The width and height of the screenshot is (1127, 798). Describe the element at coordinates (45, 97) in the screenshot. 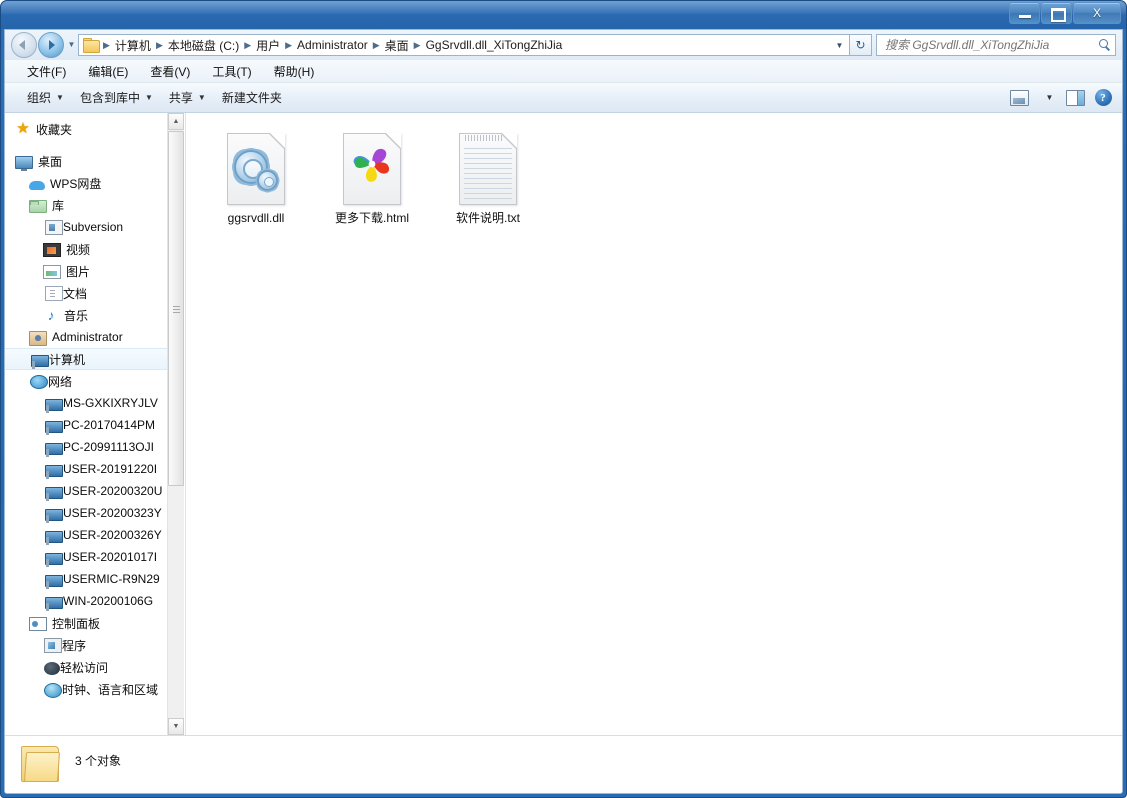

I see `organize-button: 组织 ▼` at that location.